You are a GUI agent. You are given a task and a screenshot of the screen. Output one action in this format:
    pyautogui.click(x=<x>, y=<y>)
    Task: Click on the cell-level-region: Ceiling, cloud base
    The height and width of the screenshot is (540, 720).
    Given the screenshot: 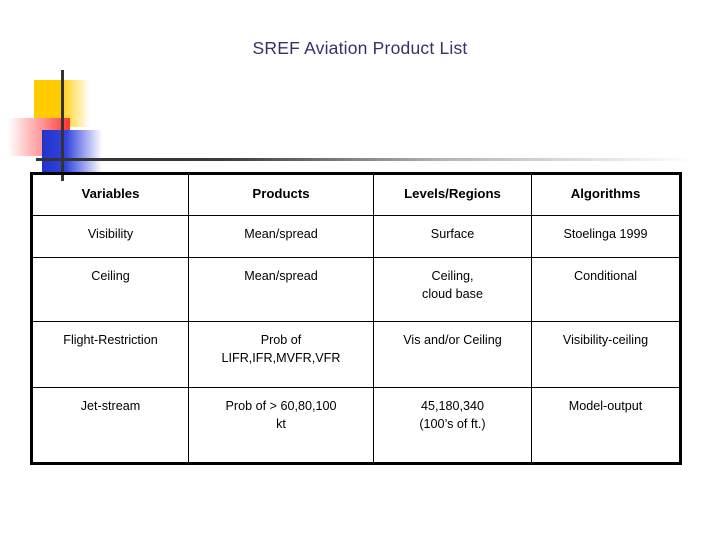 What is the action you would take?
    pyautogui.click(x=452, y=289)
    